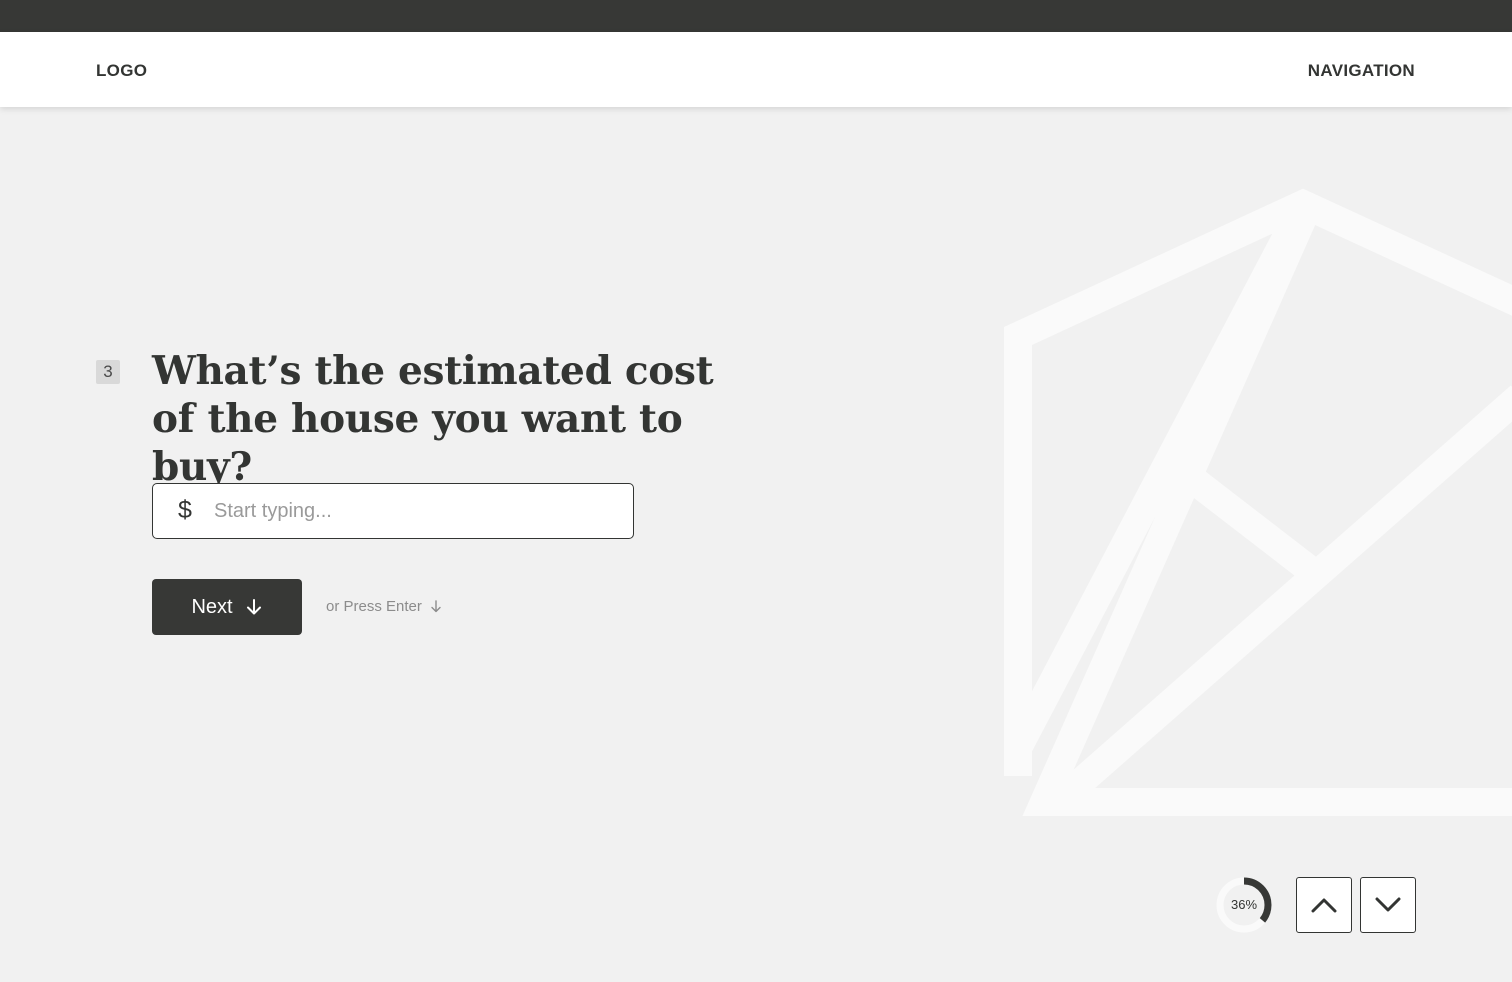 Image resolution: width=1512 pixels, height=982 pixels. I want to click on top-bar, so click(756, 16).